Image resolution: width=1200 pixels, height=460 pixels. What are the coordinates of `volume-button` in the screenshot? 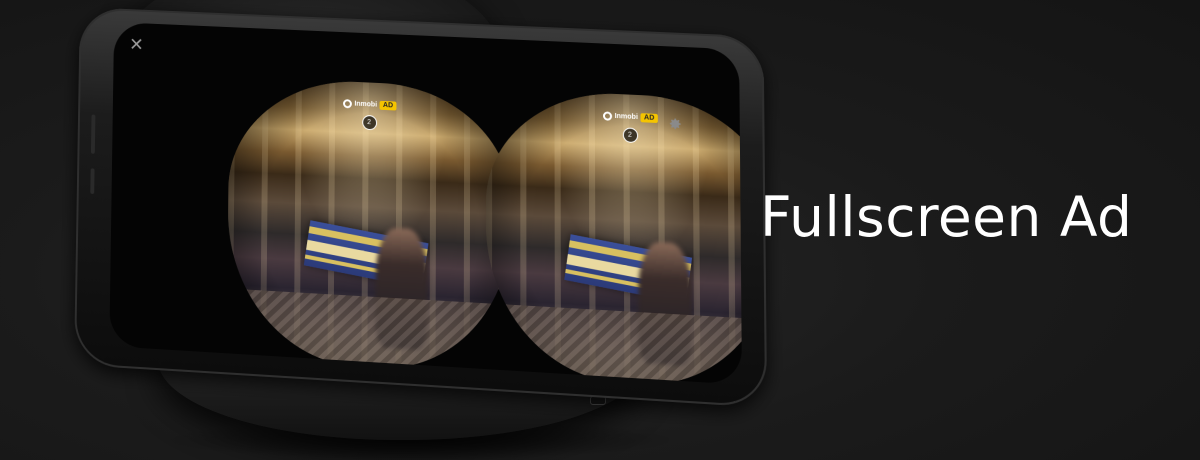 It's located at (93, 134).